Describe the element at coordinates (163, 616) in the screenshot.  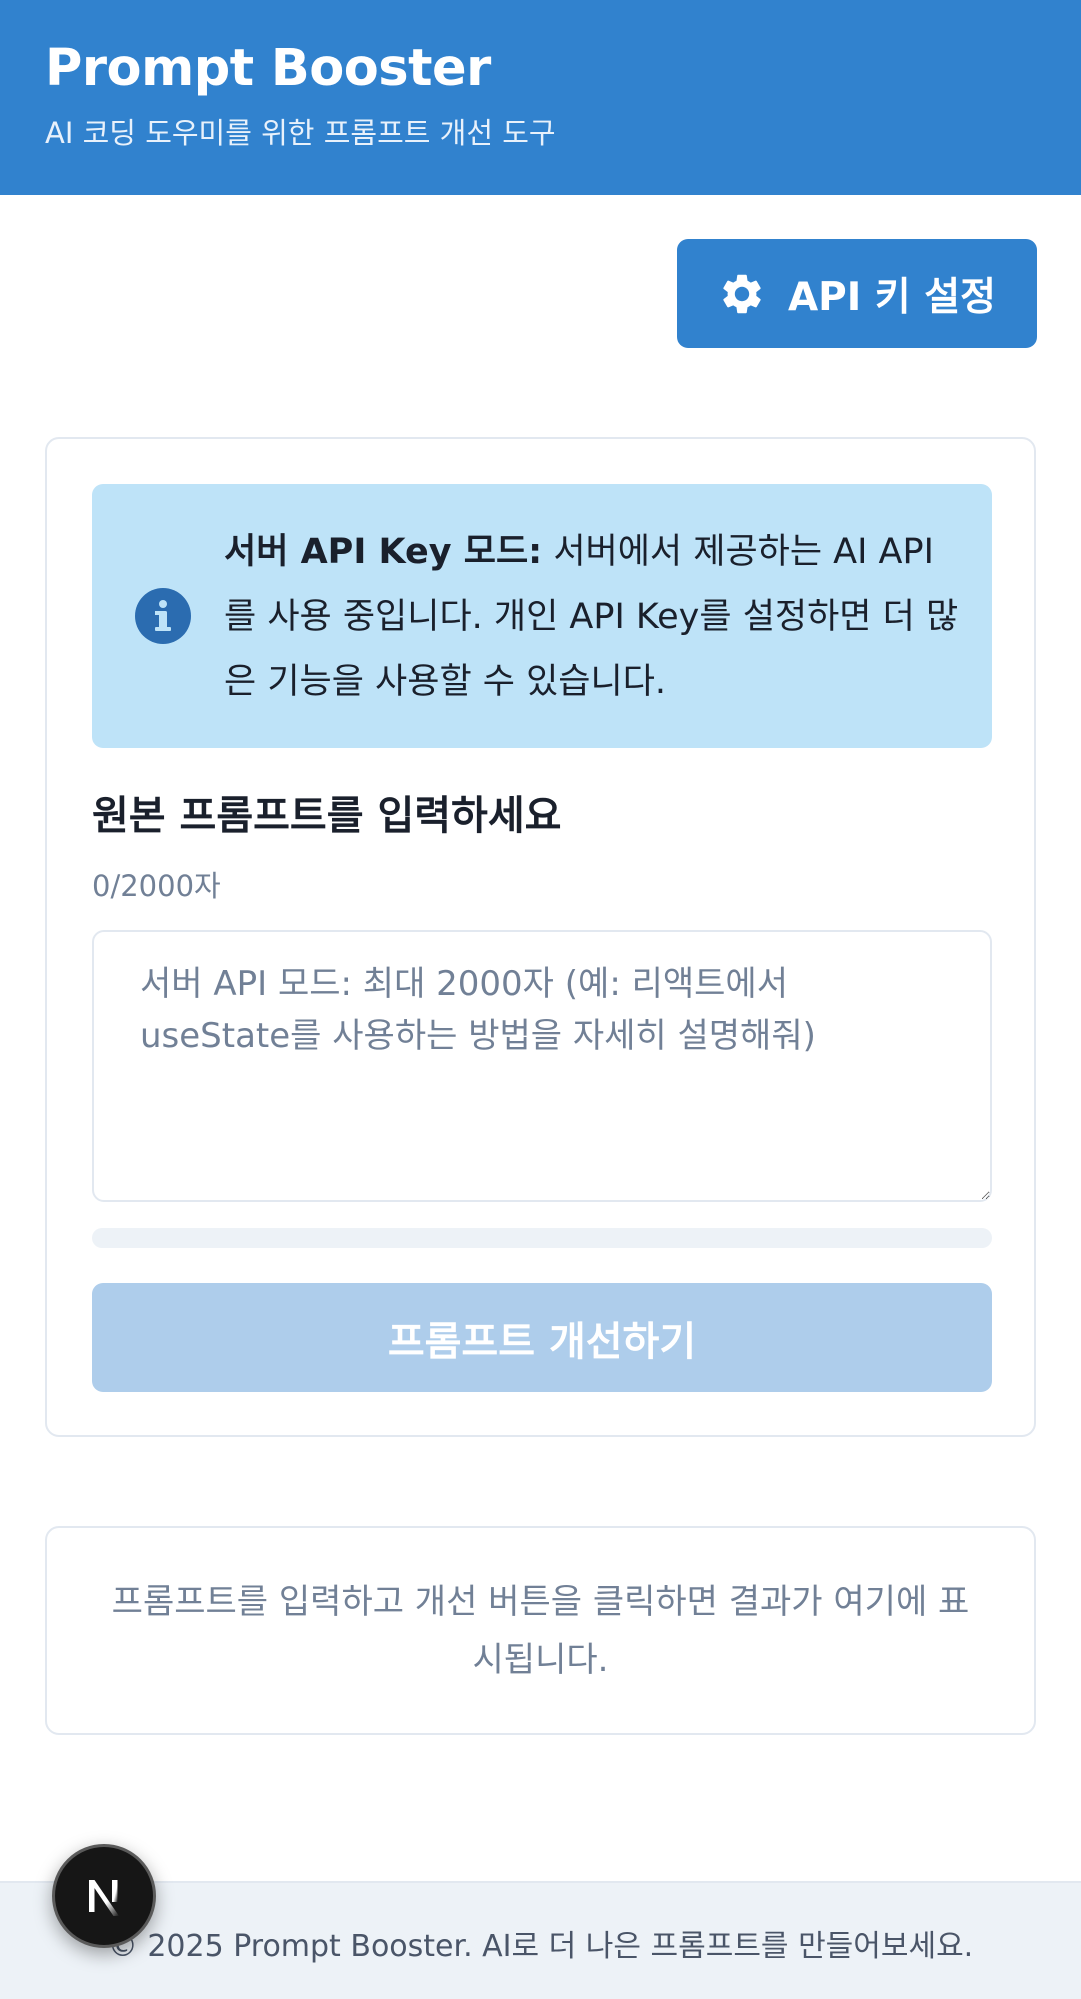
I see `info-icon` at that location.